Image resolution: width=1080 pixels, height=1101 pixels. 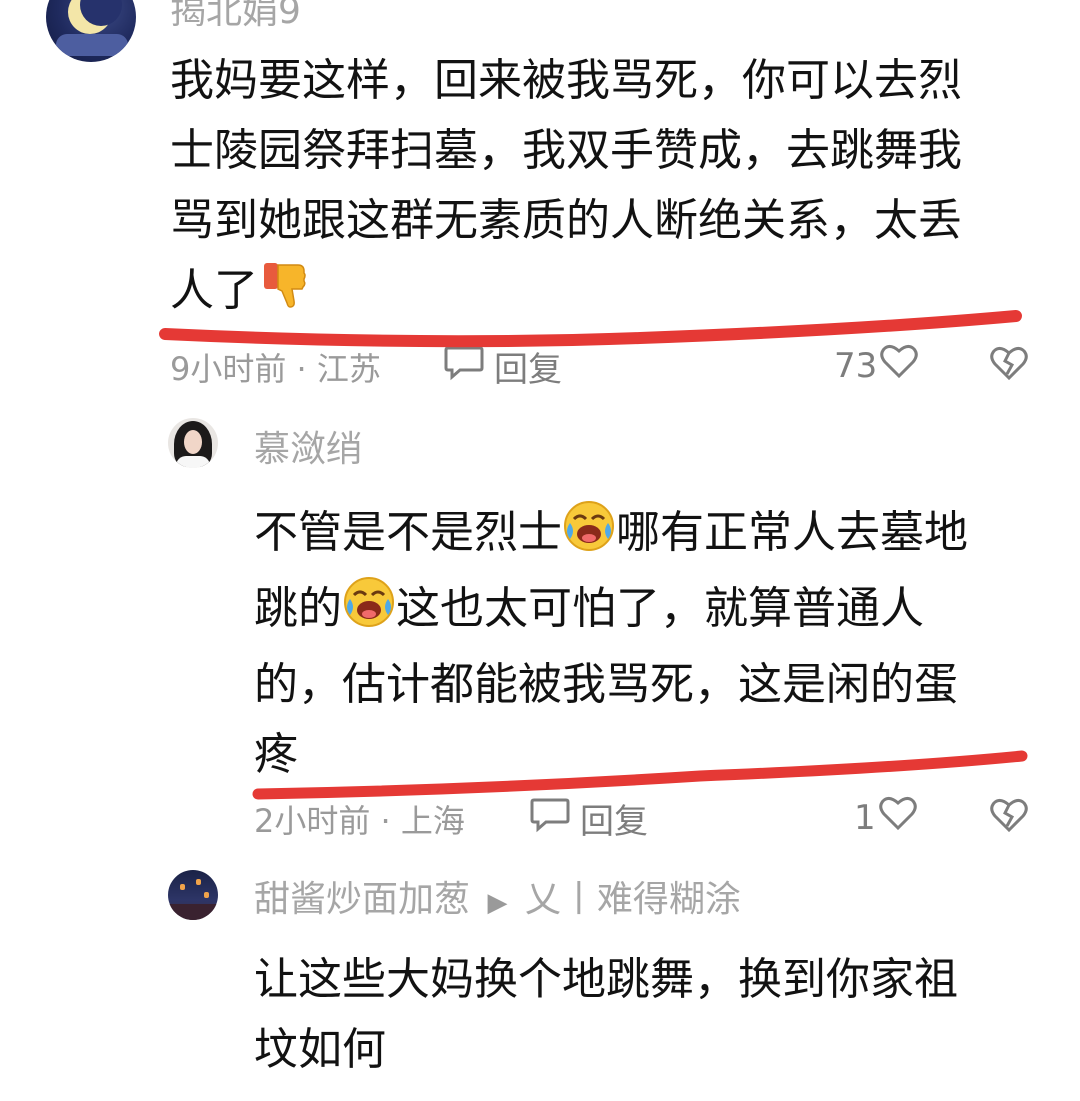 What do you see at coordinates (312, 821) in the screenshot?
I see `comment-time: 2小时前` at bounding box center [312, 821].